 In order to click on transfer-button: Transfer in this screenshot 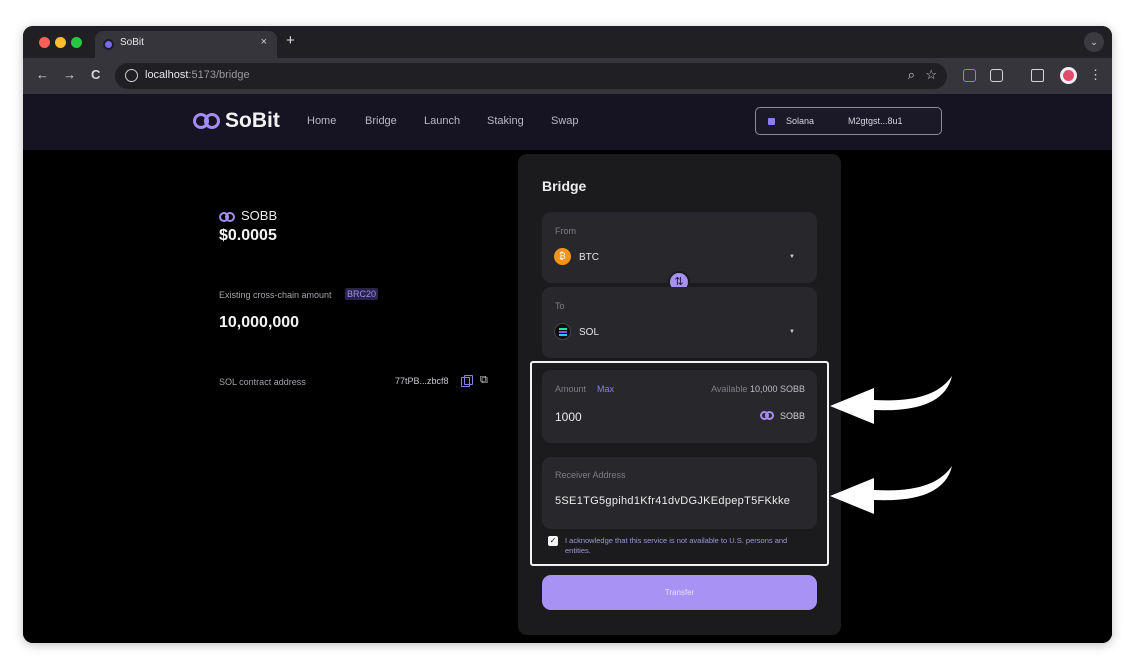, I will do `click(679, 592)`.